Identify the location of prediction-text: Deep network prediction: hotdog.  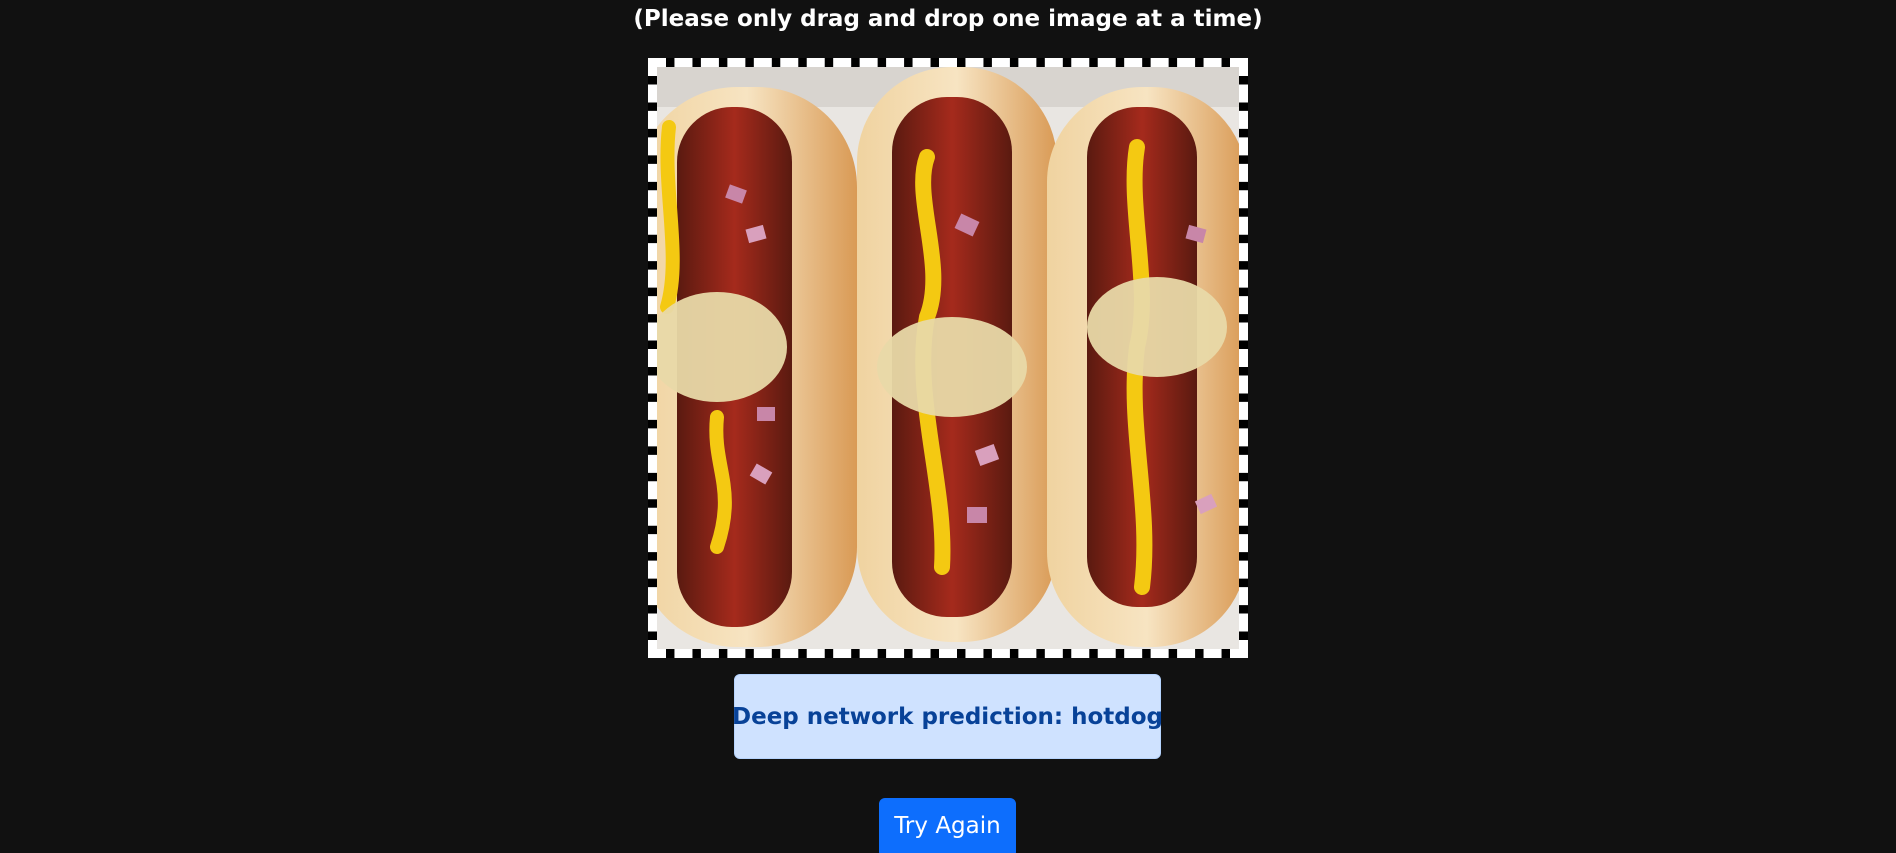
(947, 716).